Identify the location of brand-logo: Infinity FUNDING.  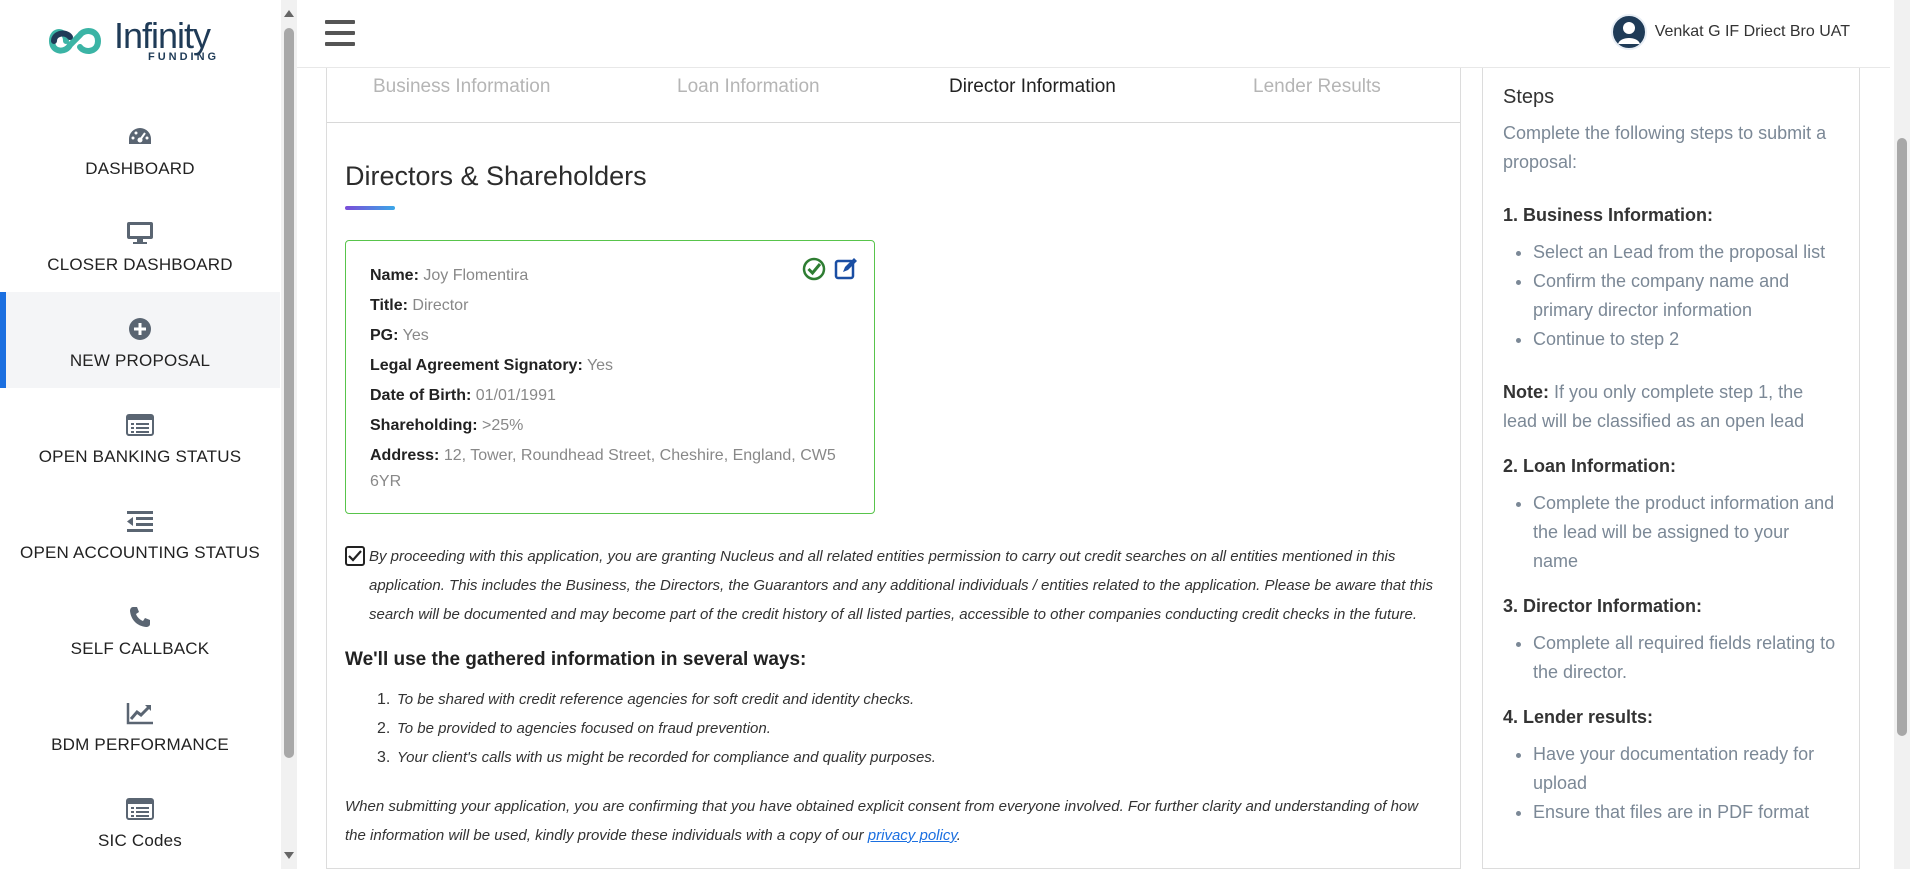
(143, 41).